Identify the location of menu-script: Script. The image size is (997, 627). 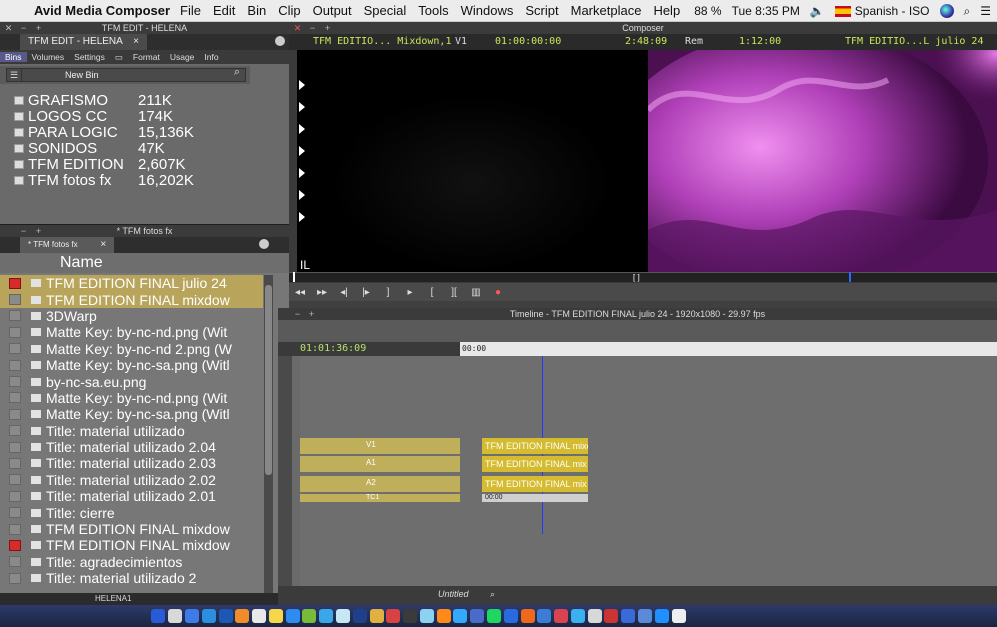
(541, 10).